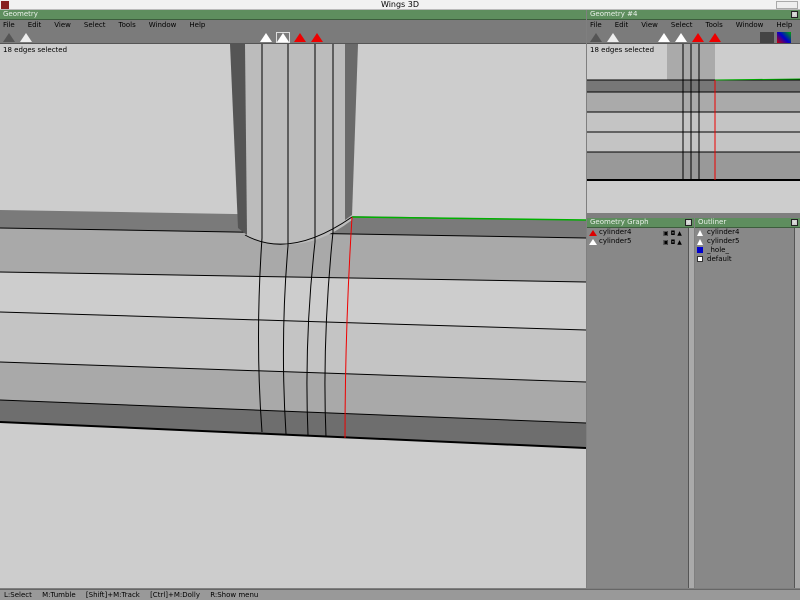 This screenshot has width=800, height=600. Describe the element at coordinates (784, 37) in the screenshot. I see `axes-icon` at that location.